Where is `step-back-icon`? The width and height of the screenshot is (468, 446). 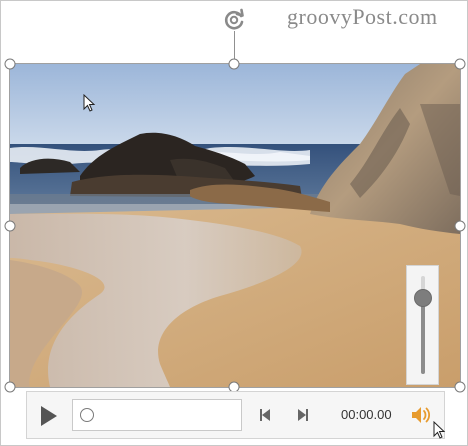 step-back-icon is located at coordinates (266, 415).